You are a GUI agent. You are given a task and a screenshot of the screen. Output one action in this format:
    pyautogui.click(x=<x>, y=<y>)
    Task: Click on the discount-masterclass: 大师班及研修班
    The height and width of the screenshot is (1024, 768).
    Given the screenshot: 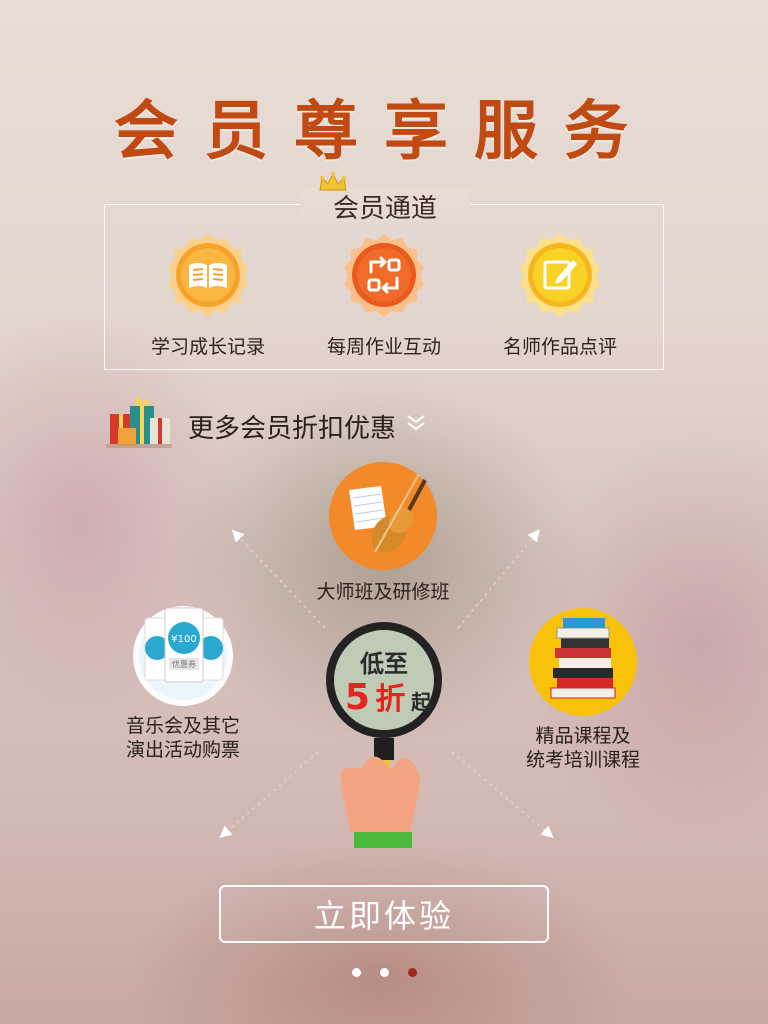 What is the action you would take?
    pyautogui.click(x=383, y=532)
    